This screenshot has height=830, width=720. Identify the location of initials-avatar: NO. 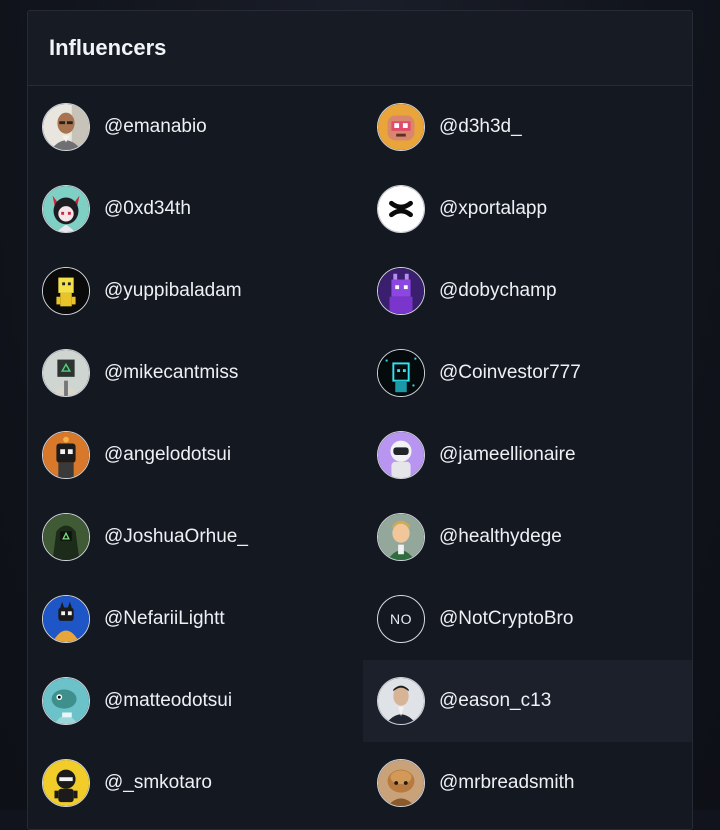
(401, 619).